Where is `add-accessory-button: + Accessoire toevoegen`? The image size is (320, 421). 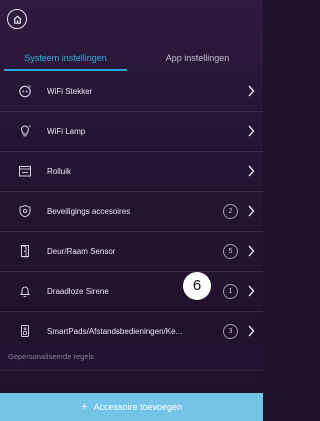 add-accessory-button: + Accessoire toevoegen is located at coordinates (131, 407).